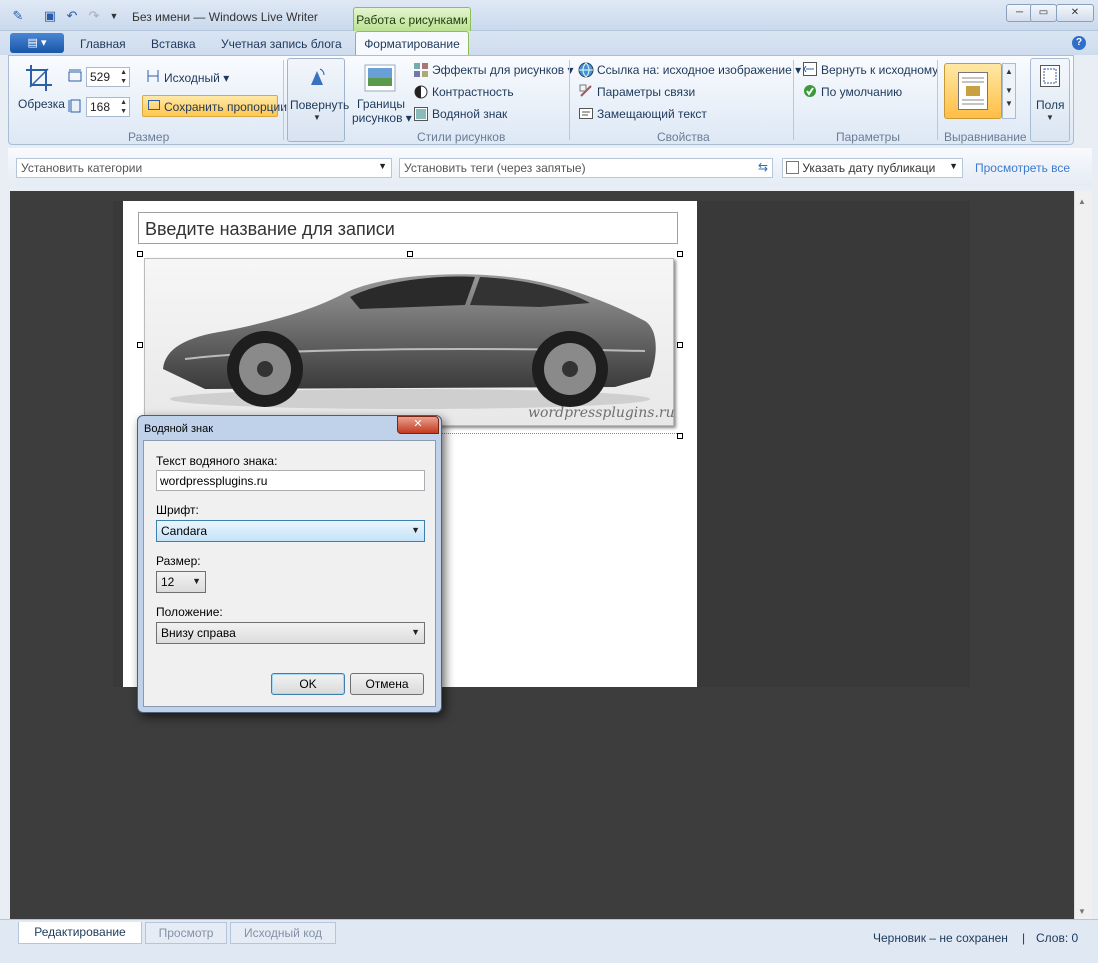  Describe the element at coordinates (308, 684) in the screenshot. I see `ok-button: OK` at that location.